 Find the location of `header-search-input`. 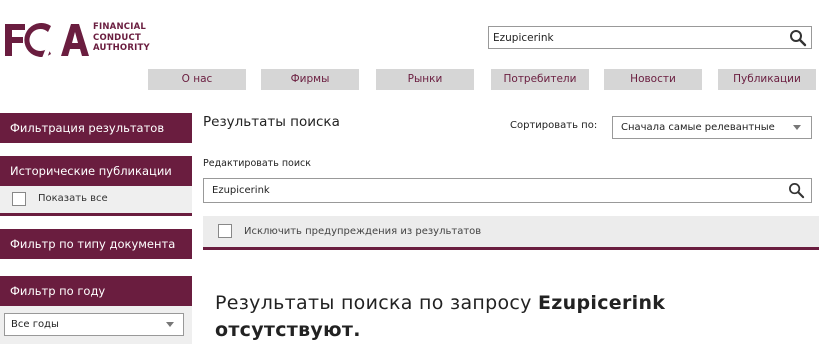

header-search-input is located at coordinates (634, 37).